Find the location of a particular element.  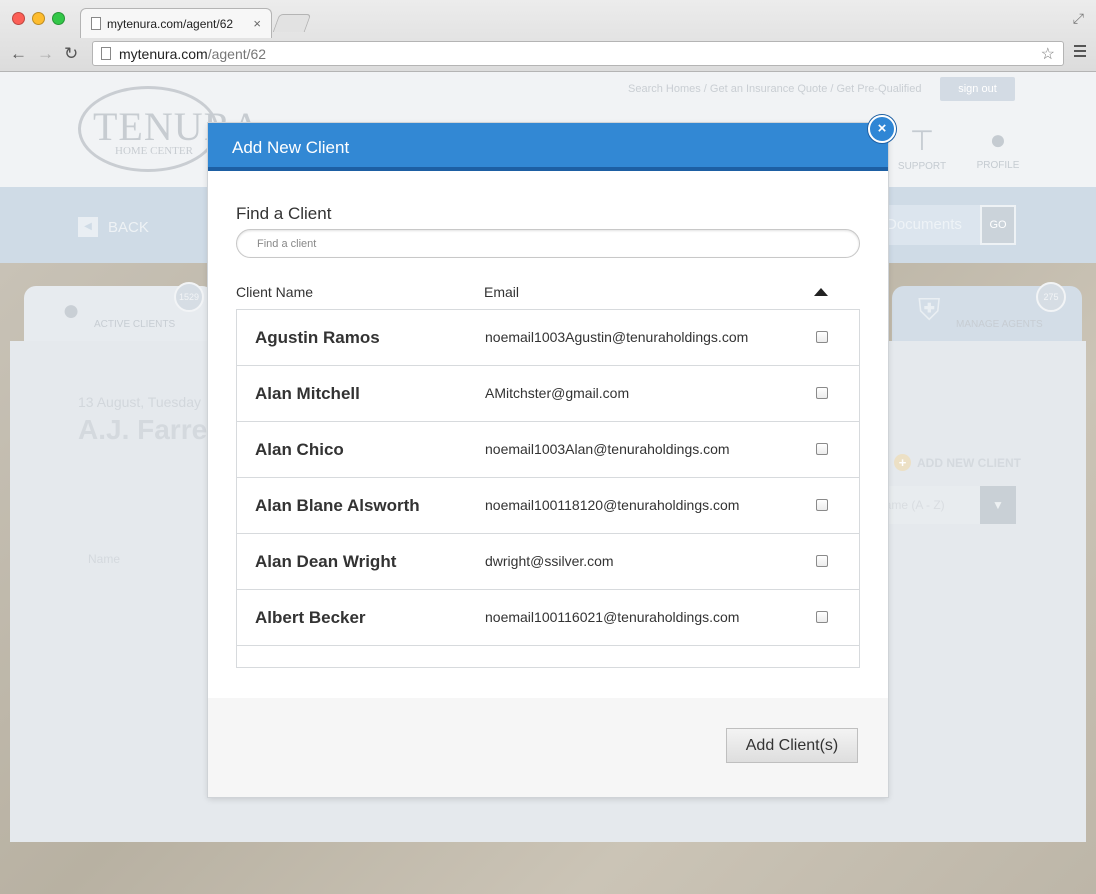

close-window-button is located at coordinates (18, 18).